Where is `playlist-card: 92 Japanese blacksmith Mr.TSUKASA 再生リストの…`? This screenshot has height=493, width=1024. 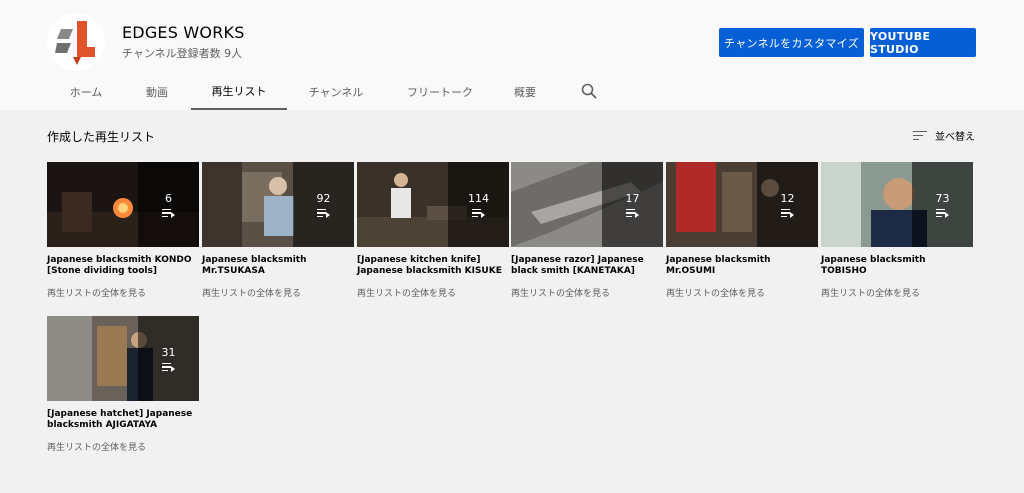 playlist-card: 92 Japanese blacksmith Mr.TSUKASA 再生リストの… is located at coordinates (278, 230).